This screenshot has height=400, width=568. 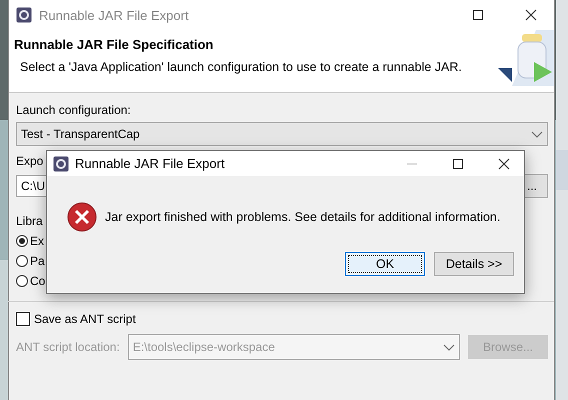 I want to click on page-title: Runnable JAR File Specification, so click(x=114, y=44).